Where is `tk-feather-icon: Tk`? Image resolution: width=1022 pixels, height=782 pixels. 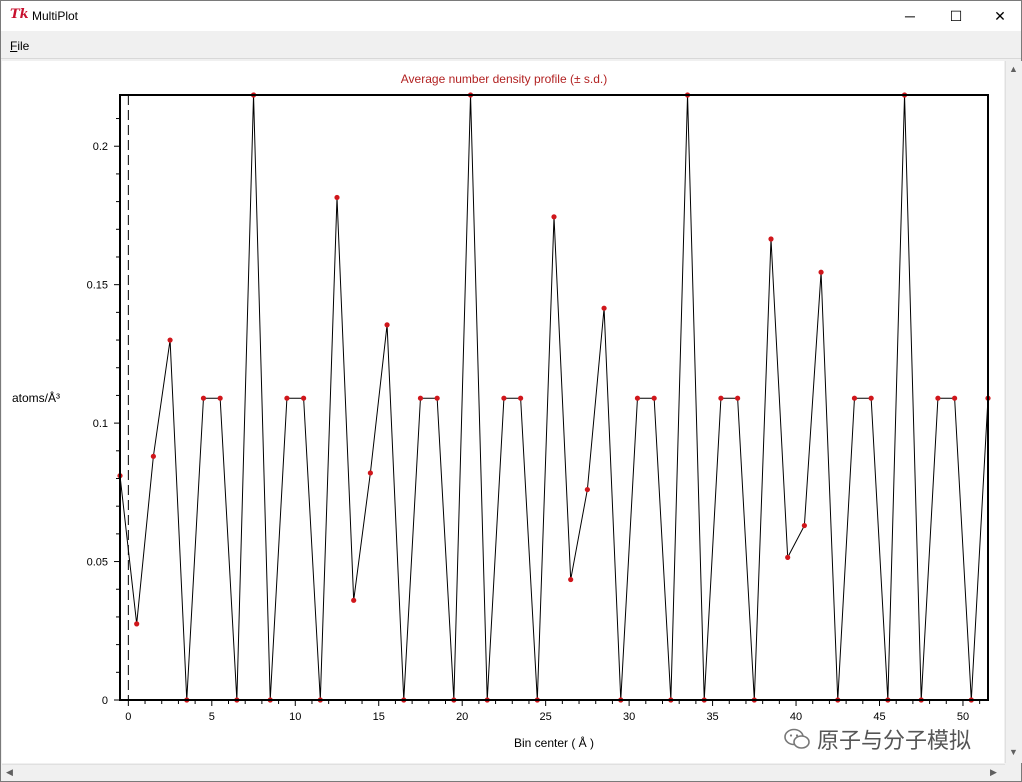
tk-feather-icon: Tk is located at coordinates (19, 14).